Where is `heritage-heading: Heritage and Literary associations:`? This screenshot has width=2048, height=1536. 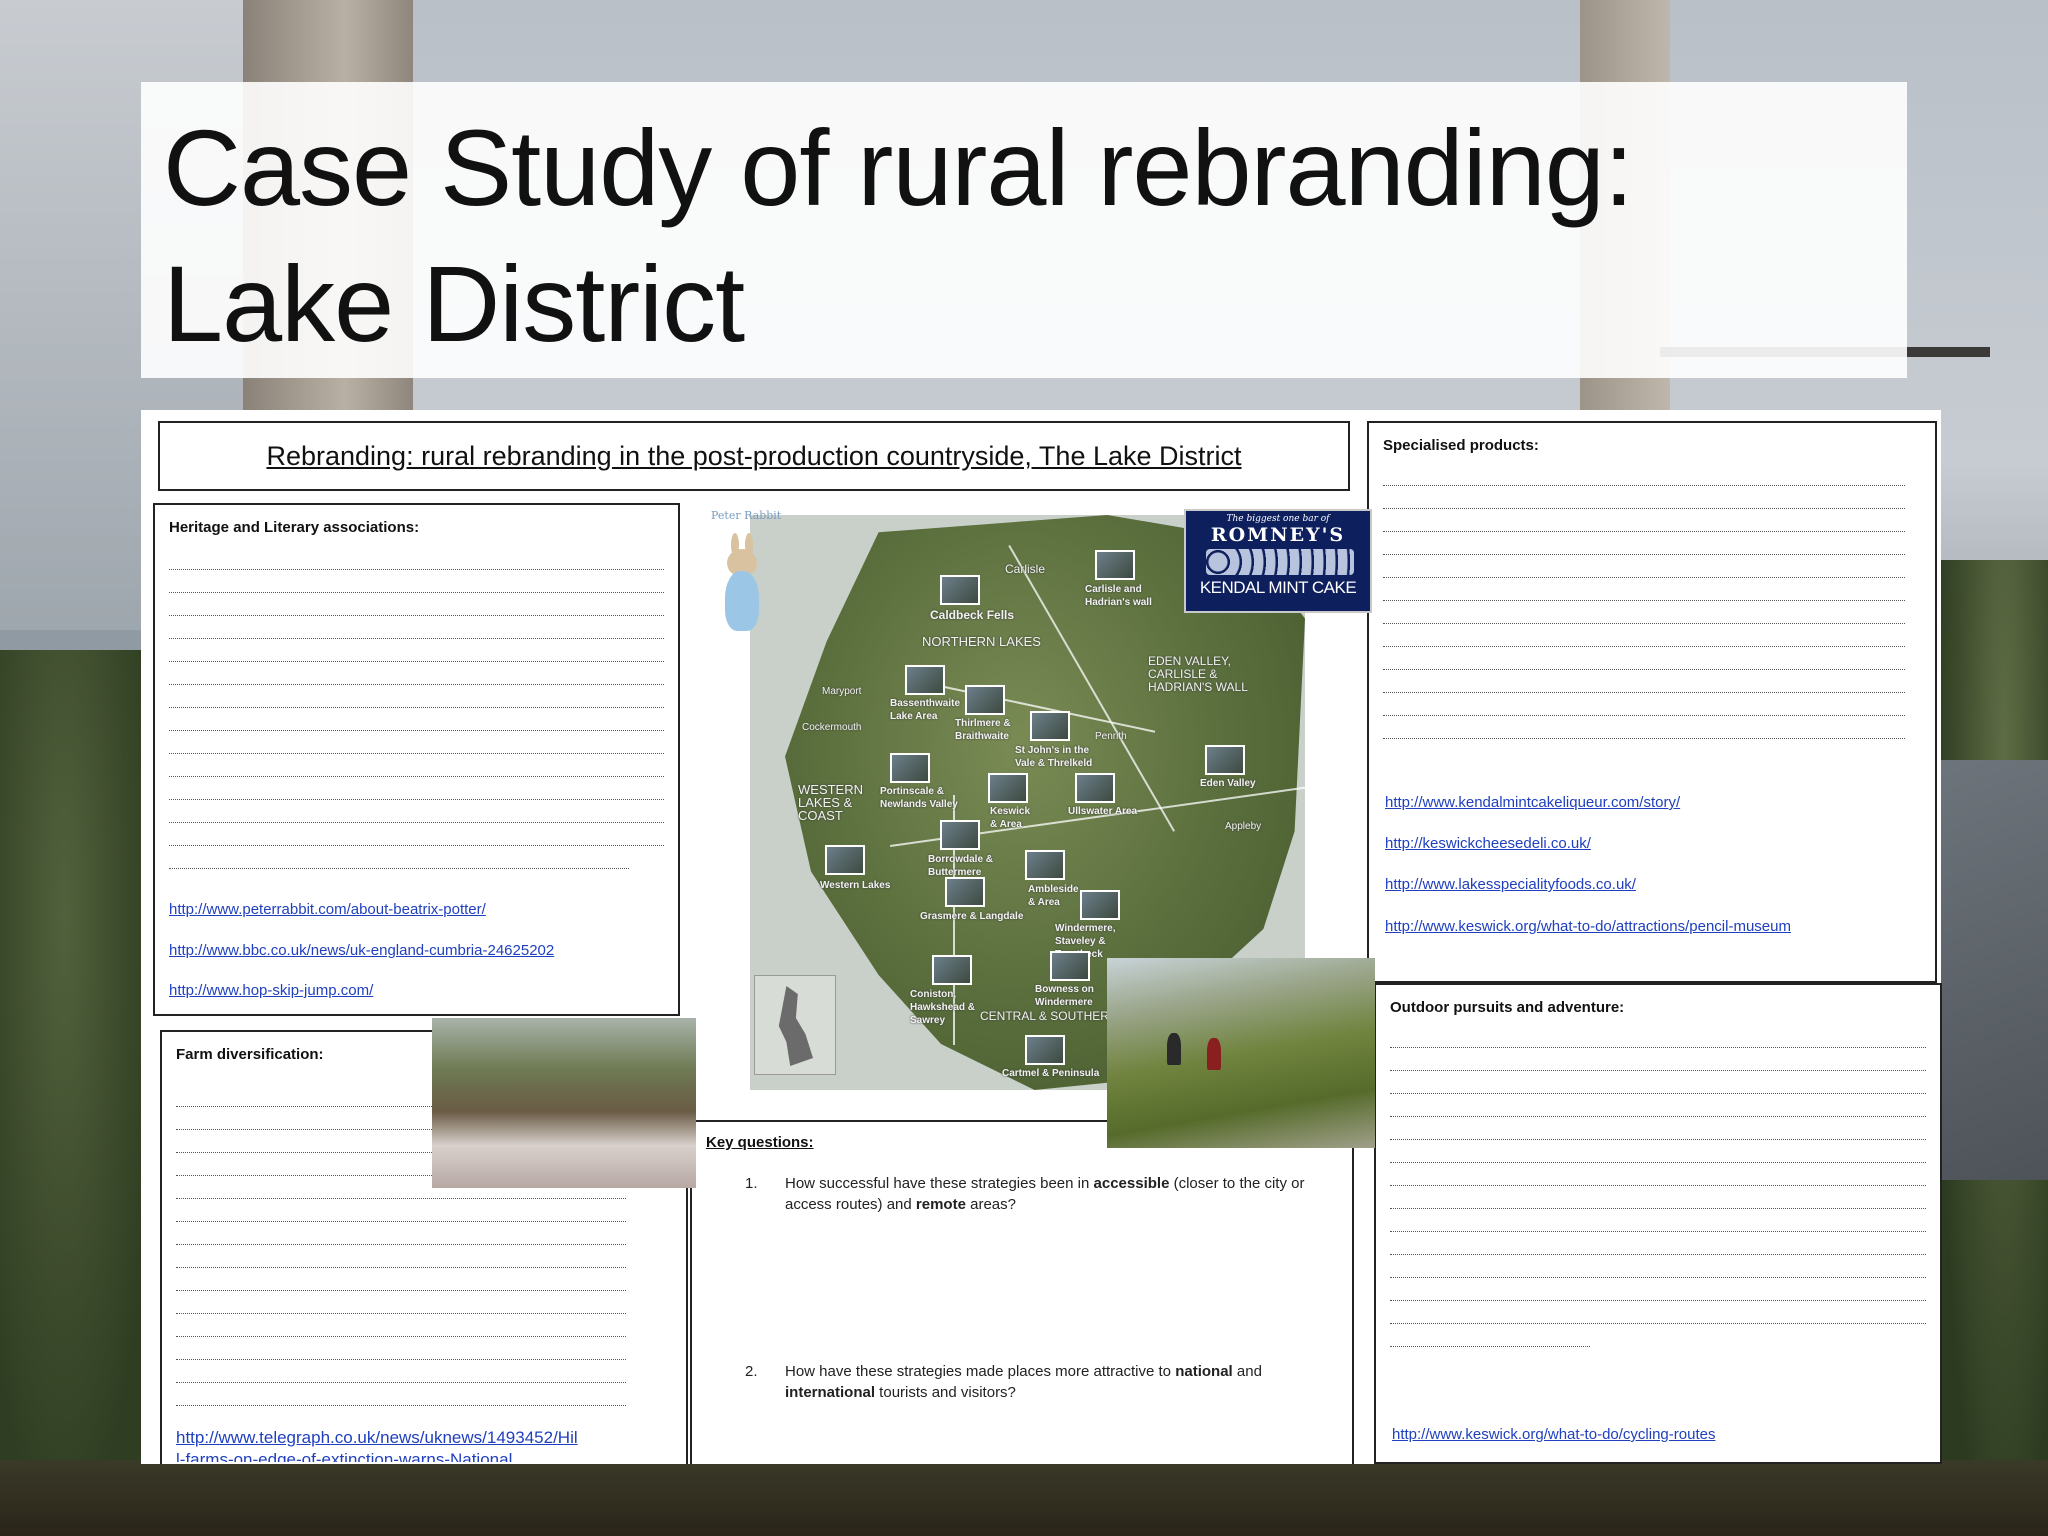 heritage-heading: Heritage and Literary associations: is located at coordinates (294, 527).